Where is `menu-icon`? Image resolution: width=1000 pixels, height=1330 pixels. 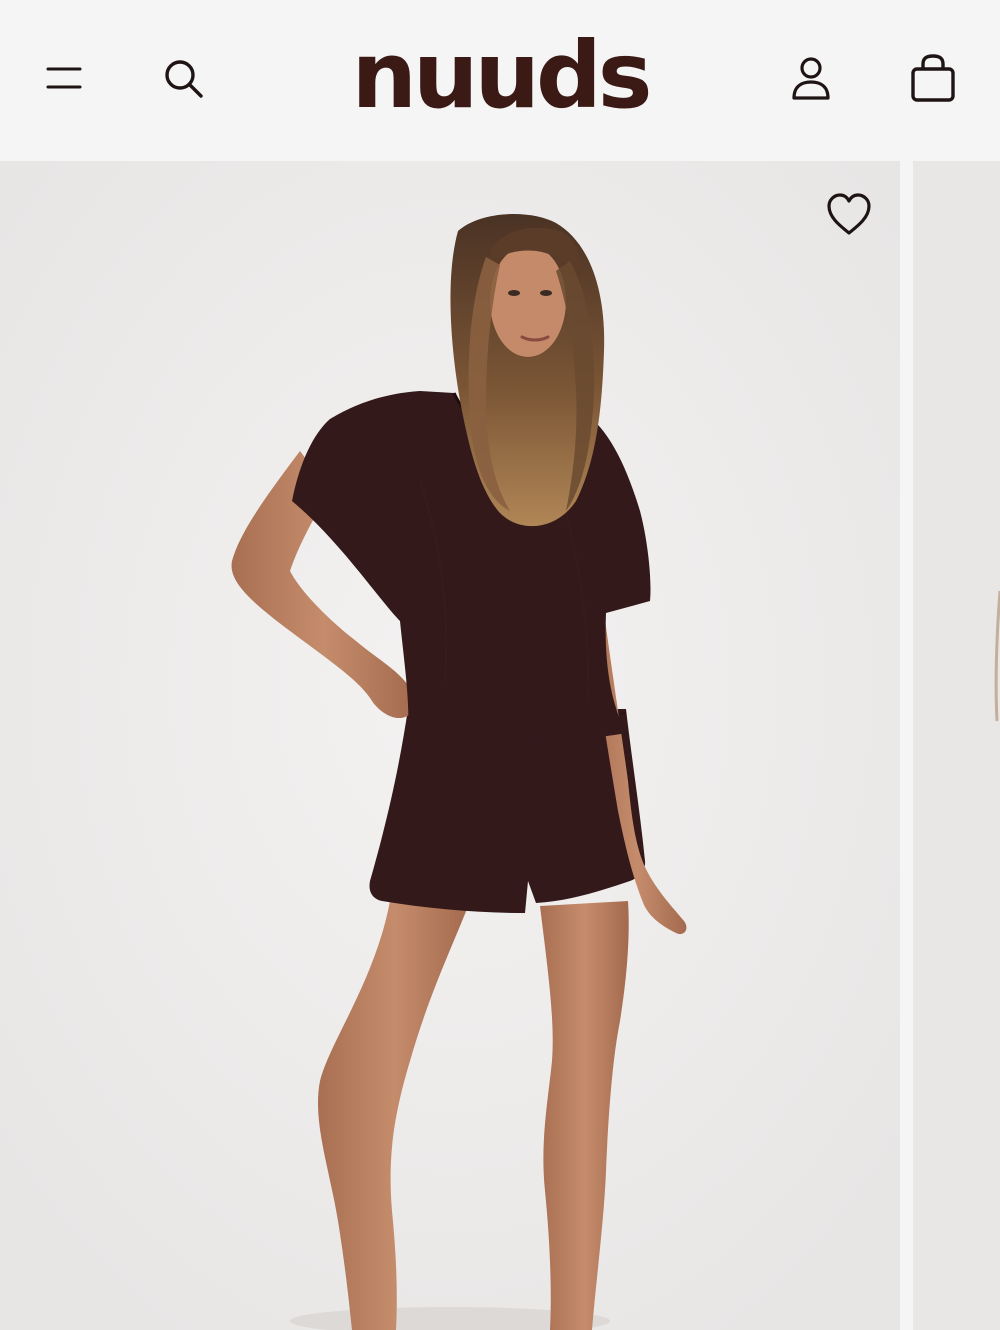
menu-icon is located at coordinates (64, 78).